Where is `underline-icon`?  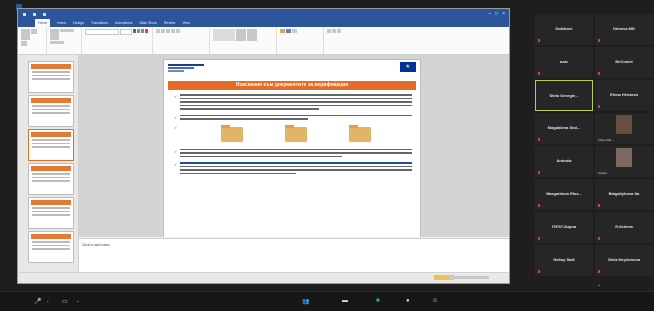
underline-icon is located at coordinates (142, 31).